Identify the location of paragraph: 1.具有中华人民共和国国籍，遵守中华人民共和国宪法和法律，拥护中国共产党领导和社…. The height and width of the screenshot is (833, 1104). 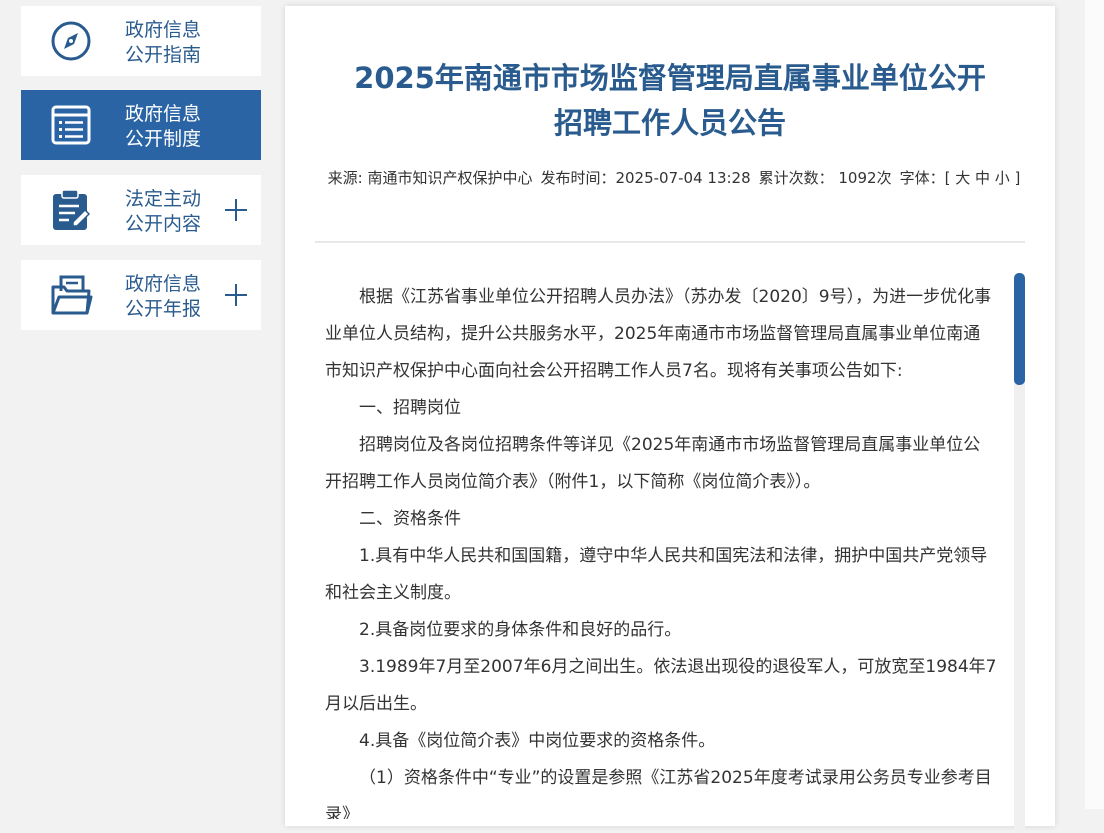
(656, 574).